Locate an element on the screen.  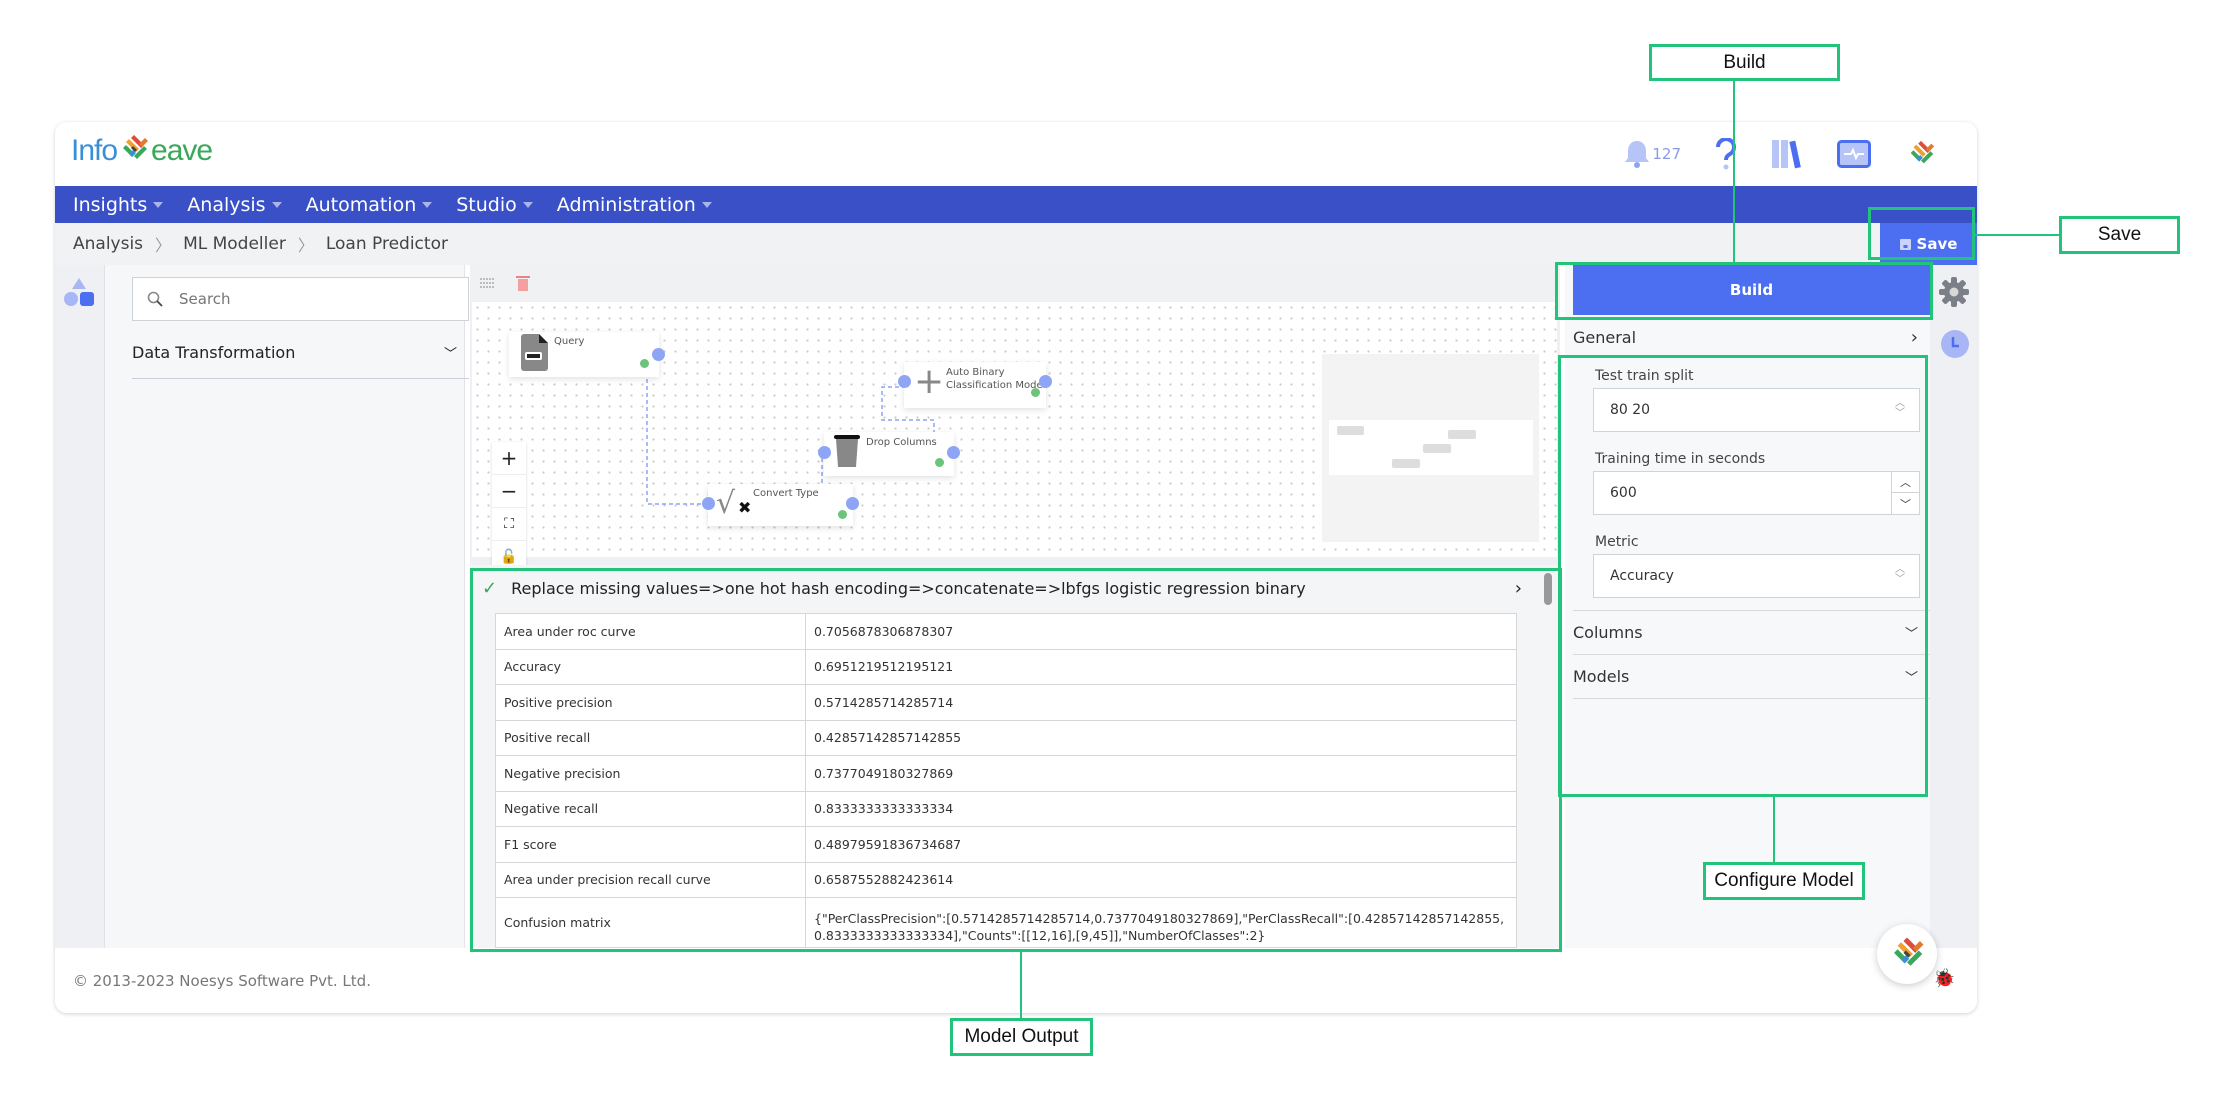
chevron-right-icon: 〉 is located at coordinates (305, 245).